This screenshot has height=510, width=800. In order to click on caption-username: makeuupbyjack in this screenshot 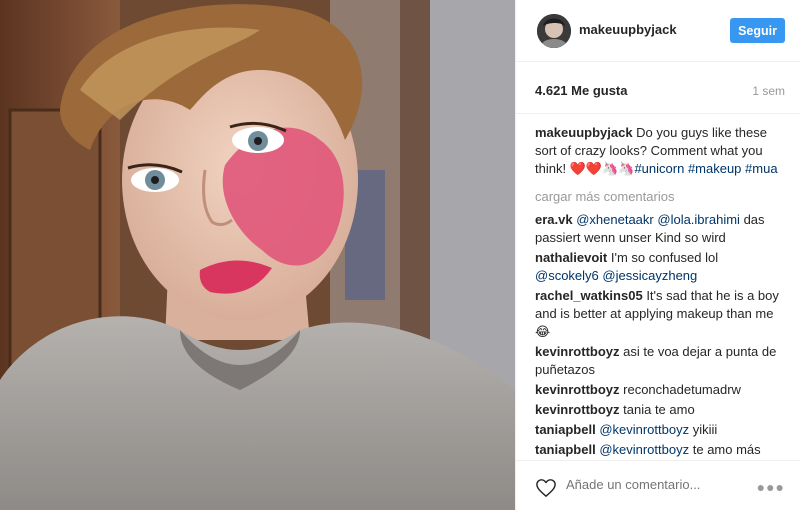, I will do `click(584, 132)`.